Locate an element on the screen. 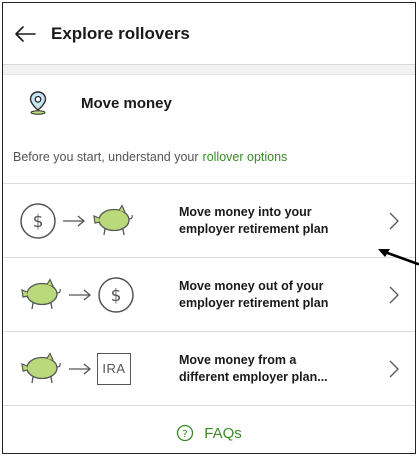 This screenshot has width=419, height=456. rollover-options-link: rollover options is located at coordinates (245, 157).